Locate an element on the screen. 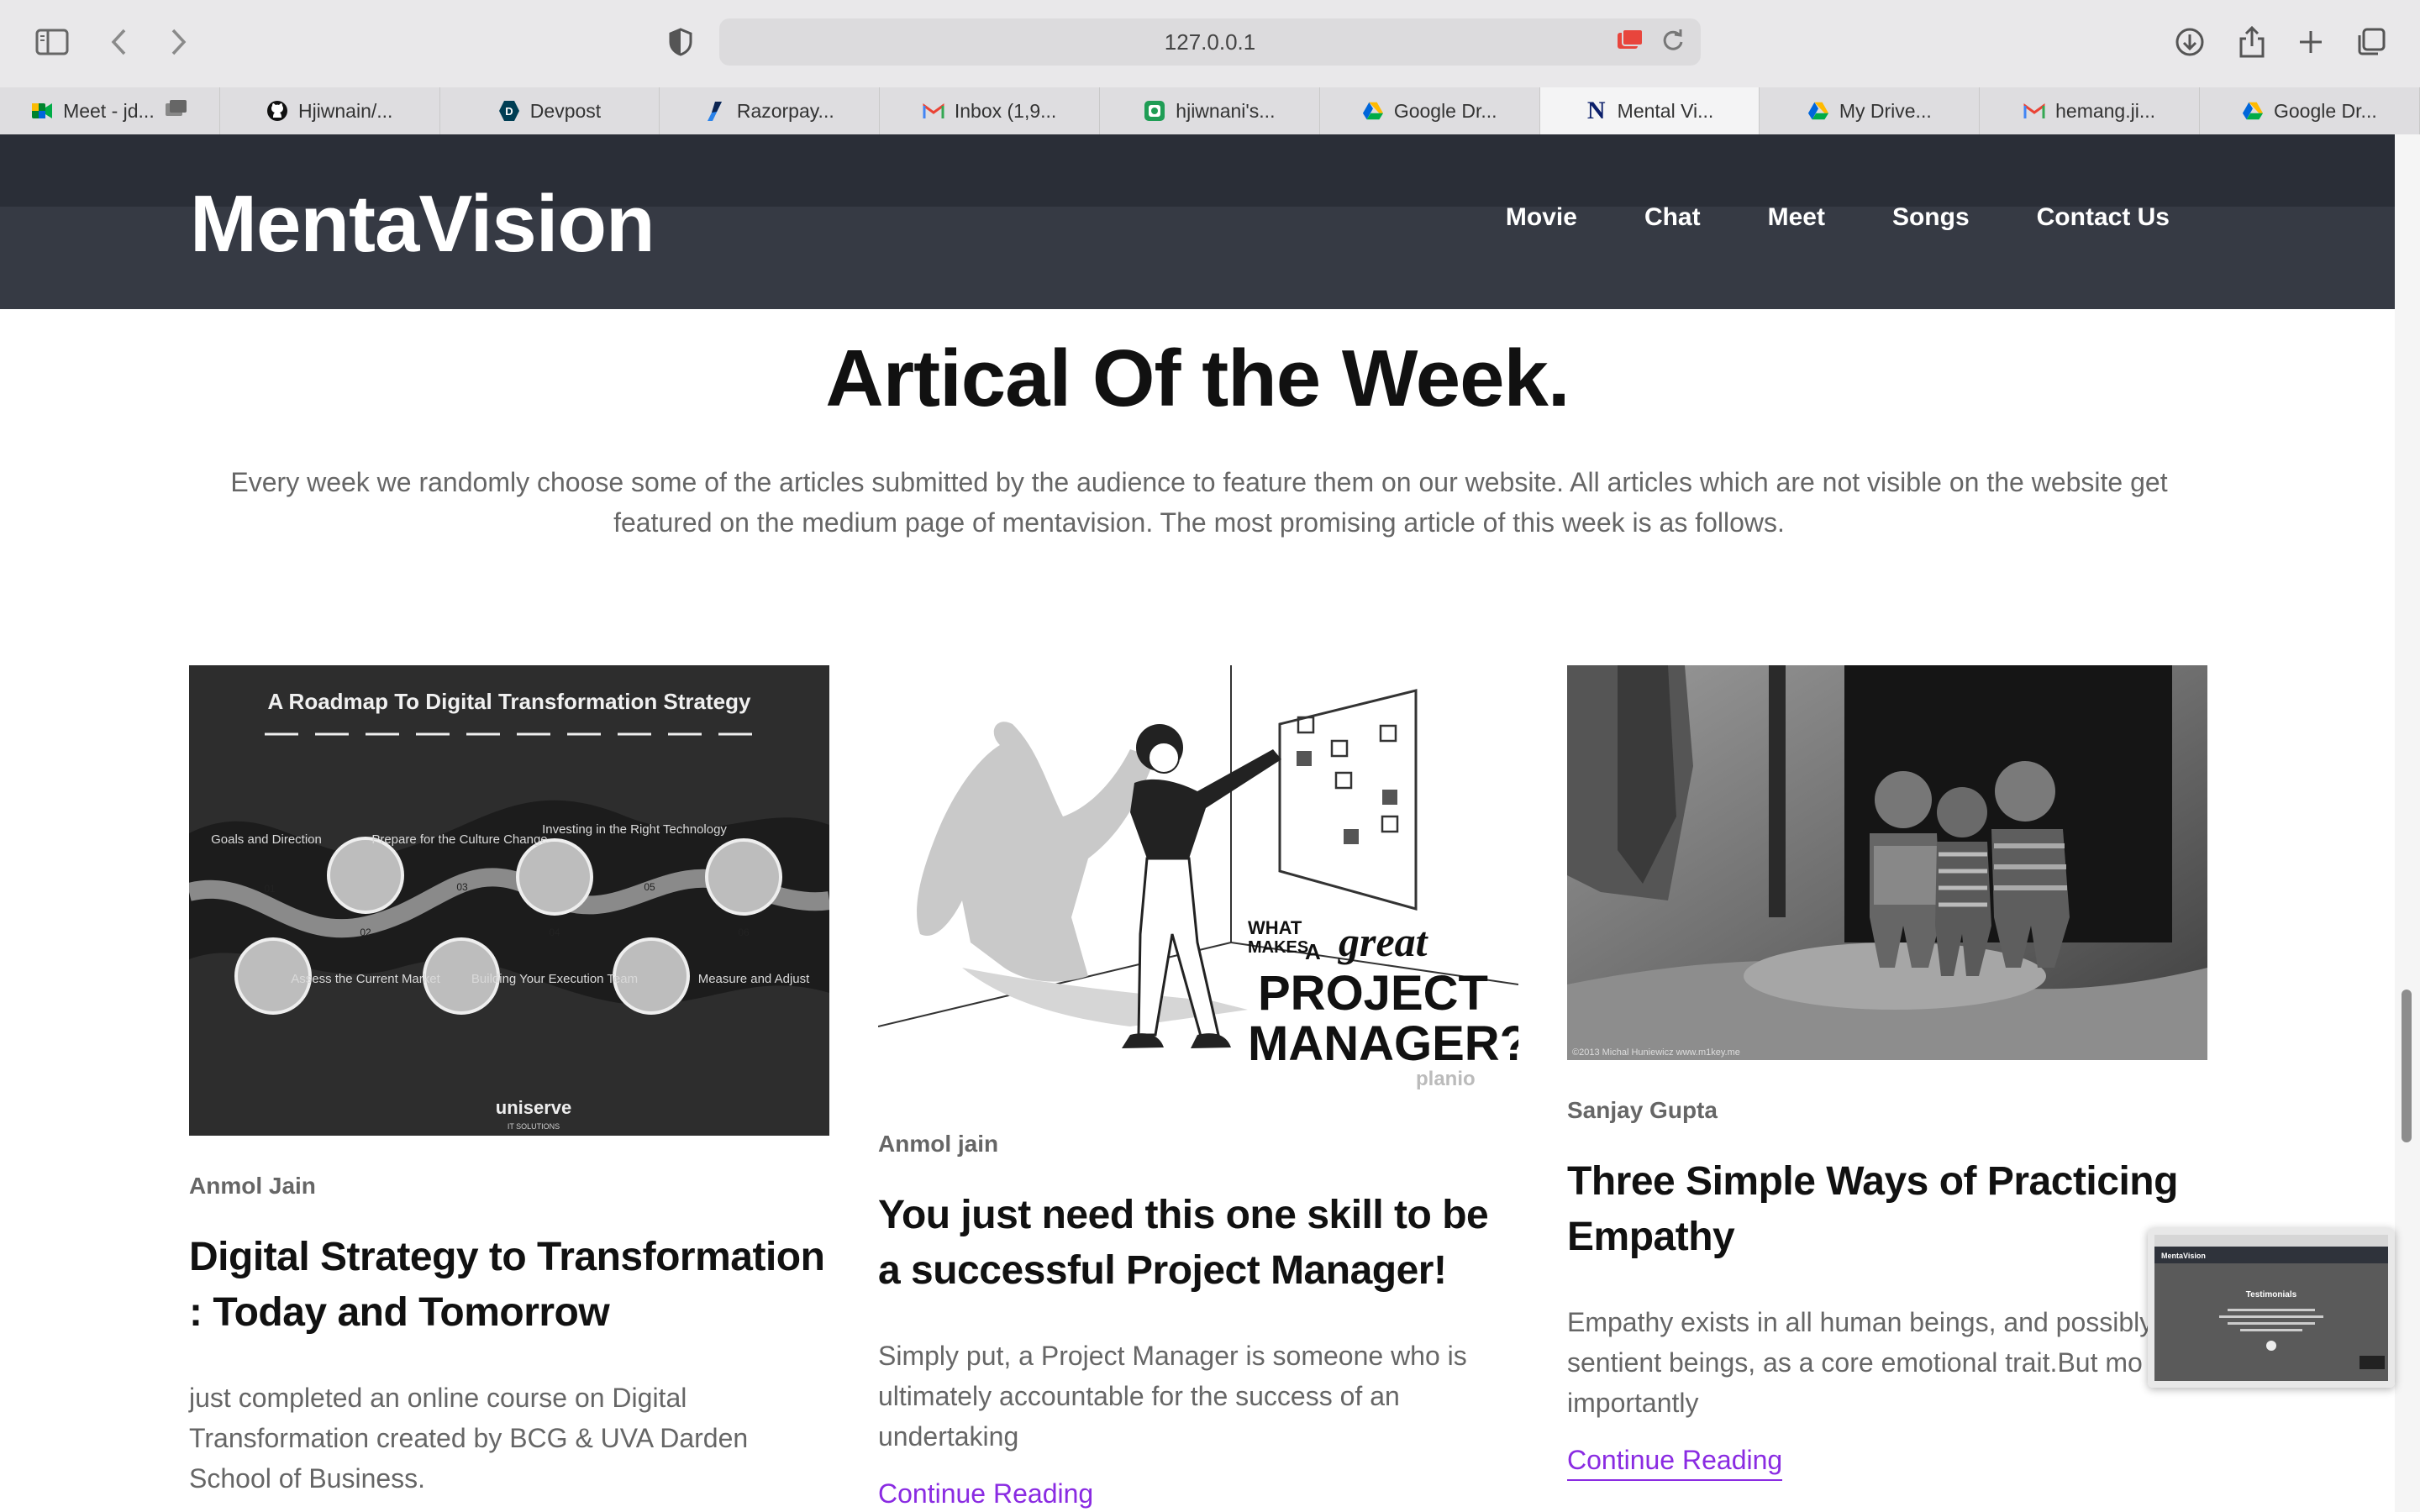  tab-devpost: D Devpost is located at coordinates (550, 110).